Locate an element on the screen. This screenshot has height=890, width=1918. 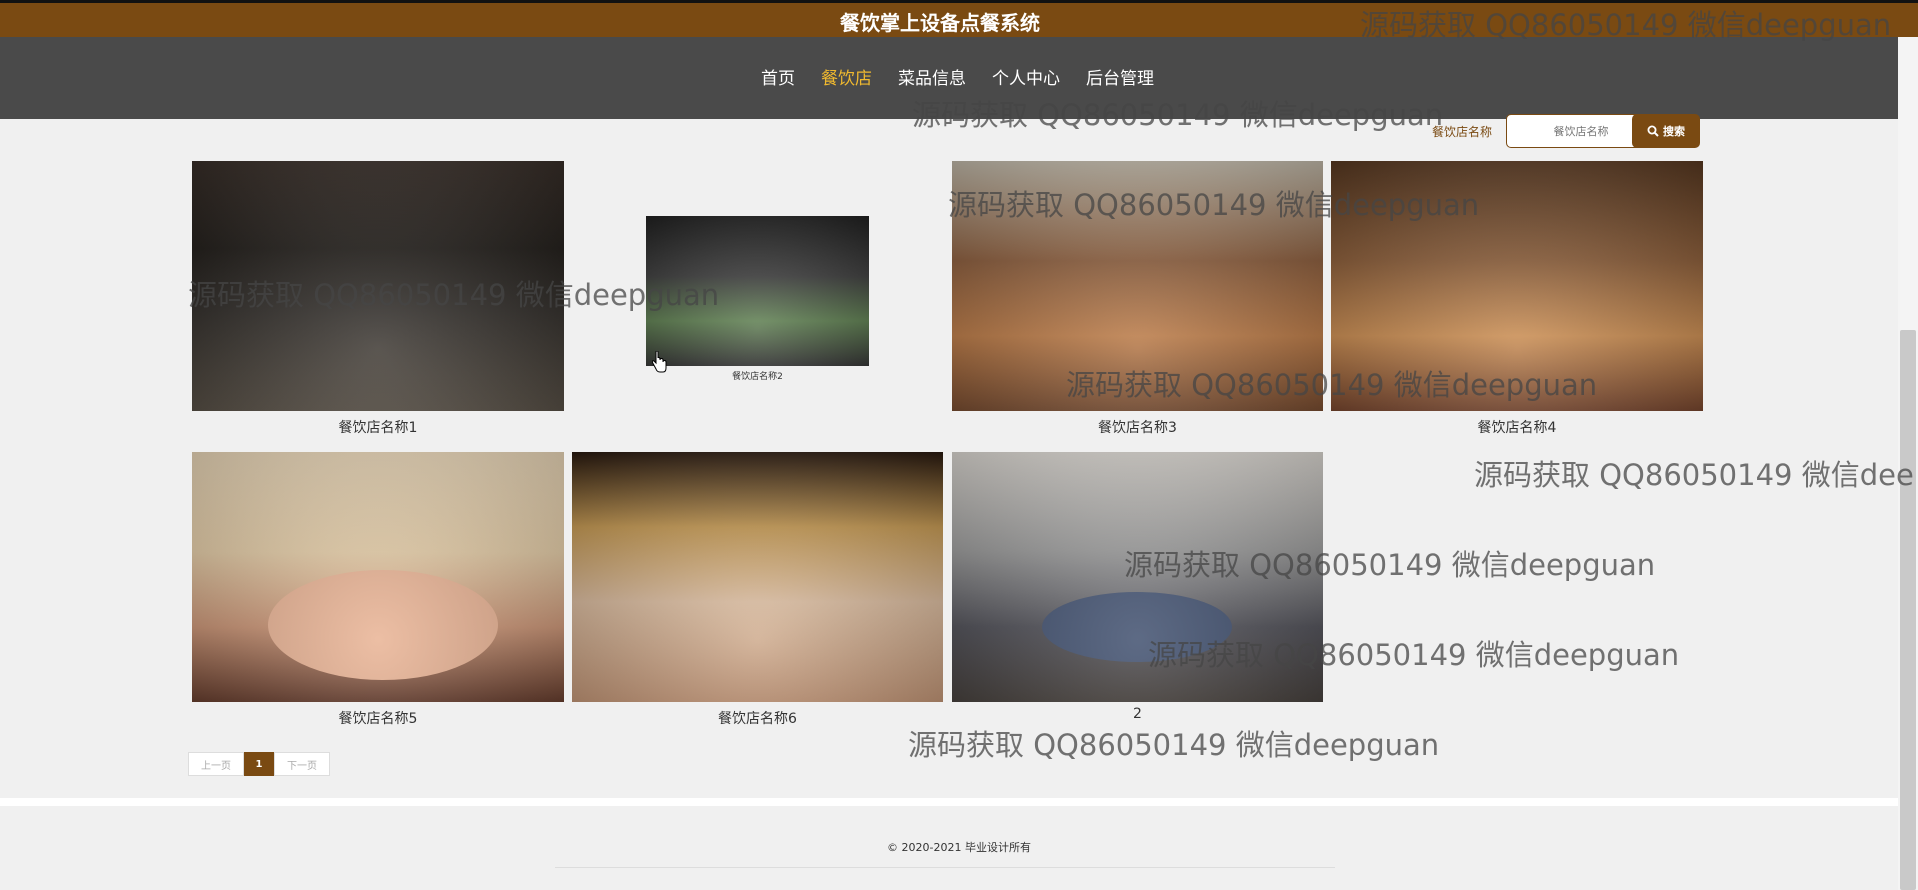
scrollbar-thumb is located at coordinates (1908, 610).